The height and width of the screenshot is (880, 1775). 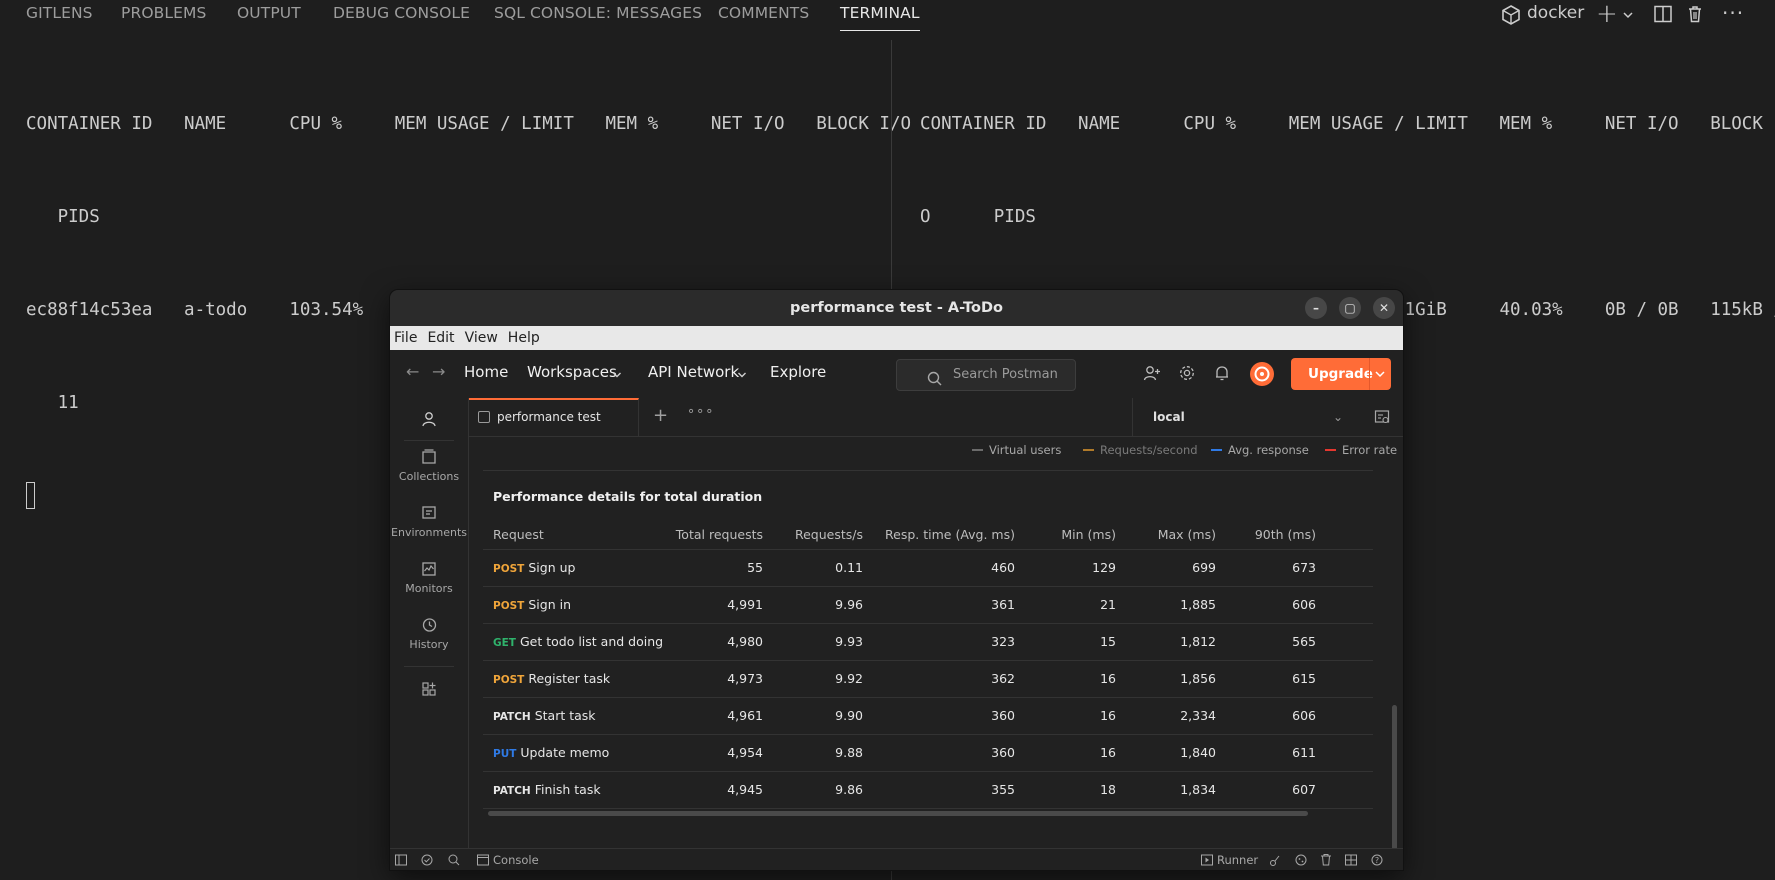 What do you see at coordinates (849, 715) in the screenshot?
I see `requests-per-second-cell: 9.90` at bounding box center [849, 715].